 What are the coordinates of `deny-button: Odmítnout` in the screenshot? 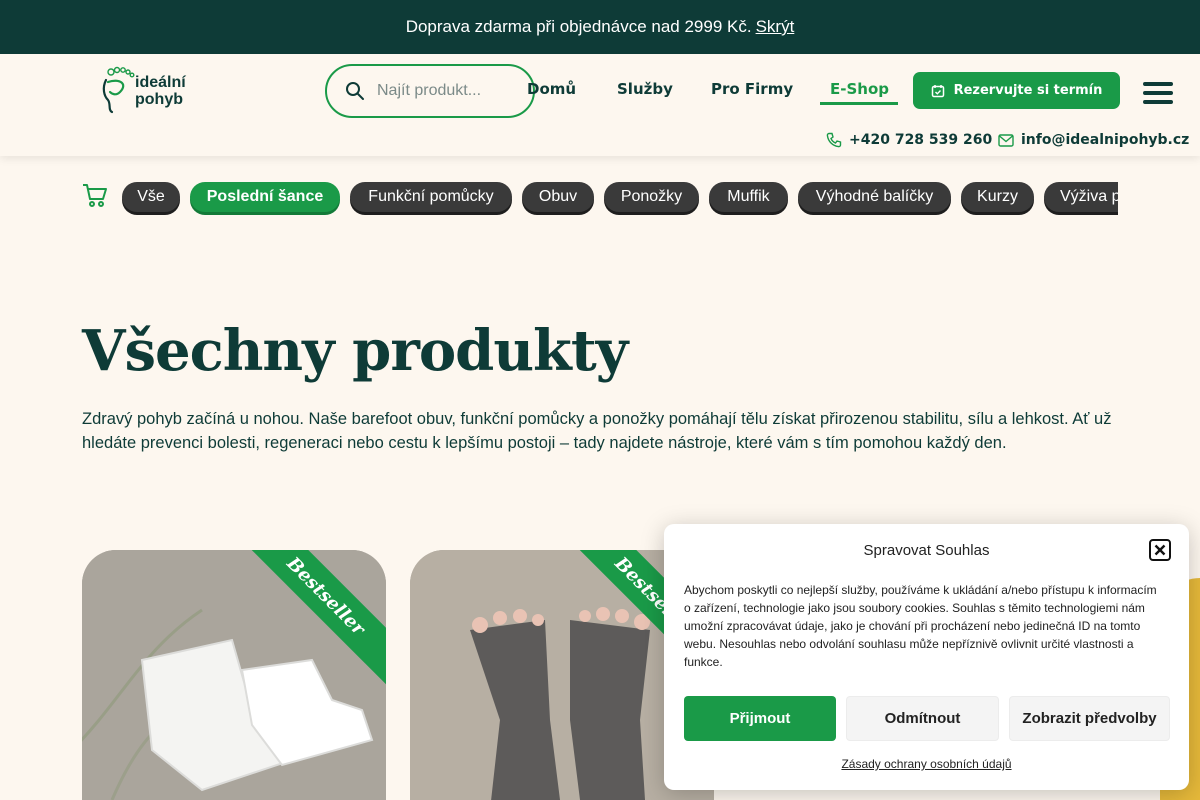 It's located at (922, 718).